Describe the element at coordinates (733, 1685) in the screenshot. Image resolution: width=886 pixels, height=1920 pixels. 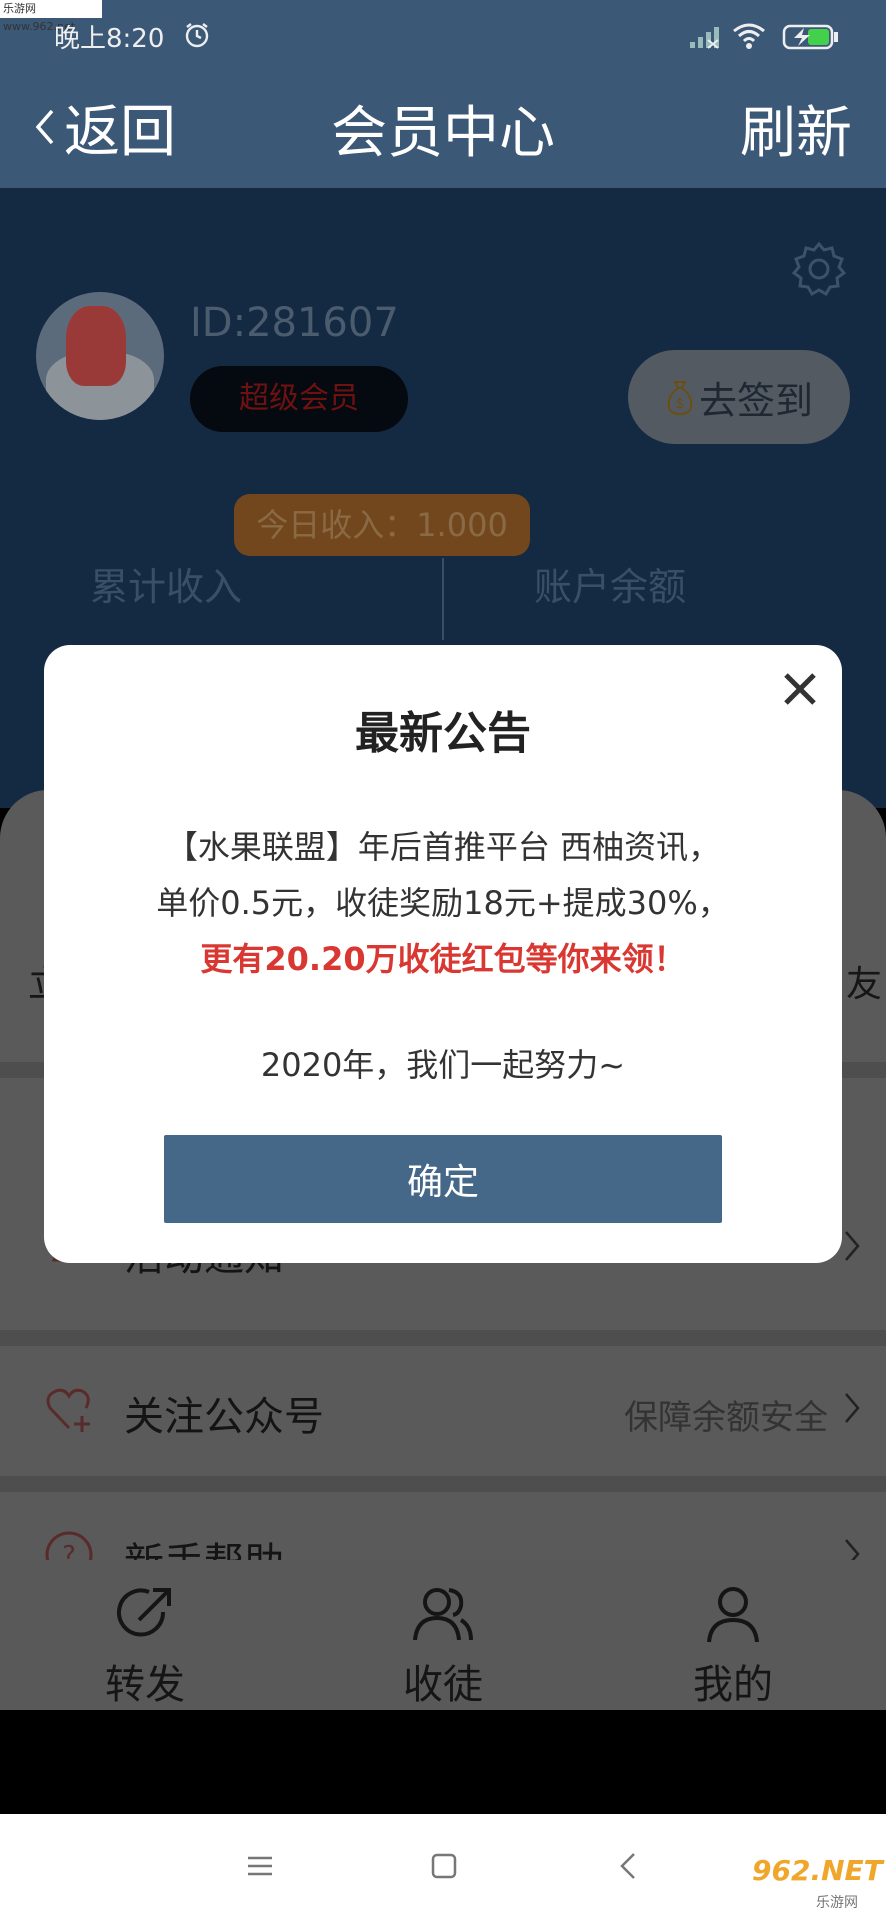
I see `tab-label-mine: 我的` at that location.